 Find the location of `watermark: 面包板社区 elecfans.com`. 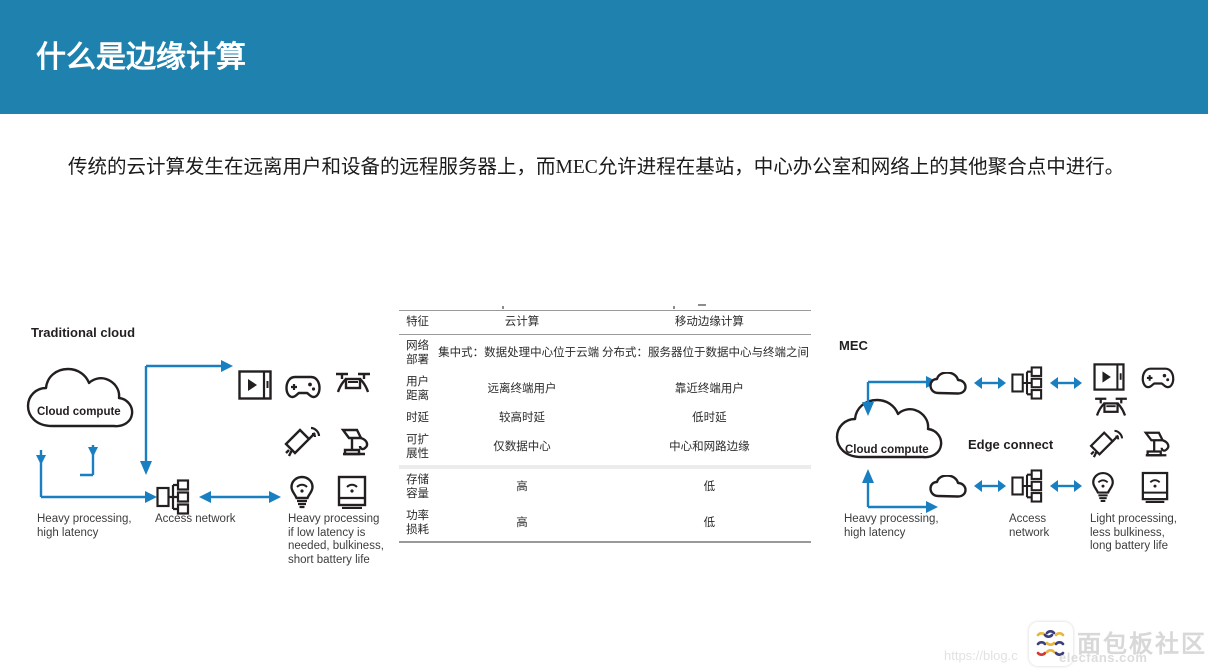

watermark: 面包板社区 elecfans.com is located at coordinates (1117, 645).